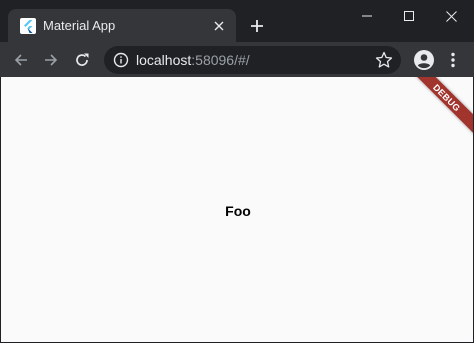  Describe the element at coordinates (122, 25) in the screenshot. I see `browser-tab: Material App` at that location.